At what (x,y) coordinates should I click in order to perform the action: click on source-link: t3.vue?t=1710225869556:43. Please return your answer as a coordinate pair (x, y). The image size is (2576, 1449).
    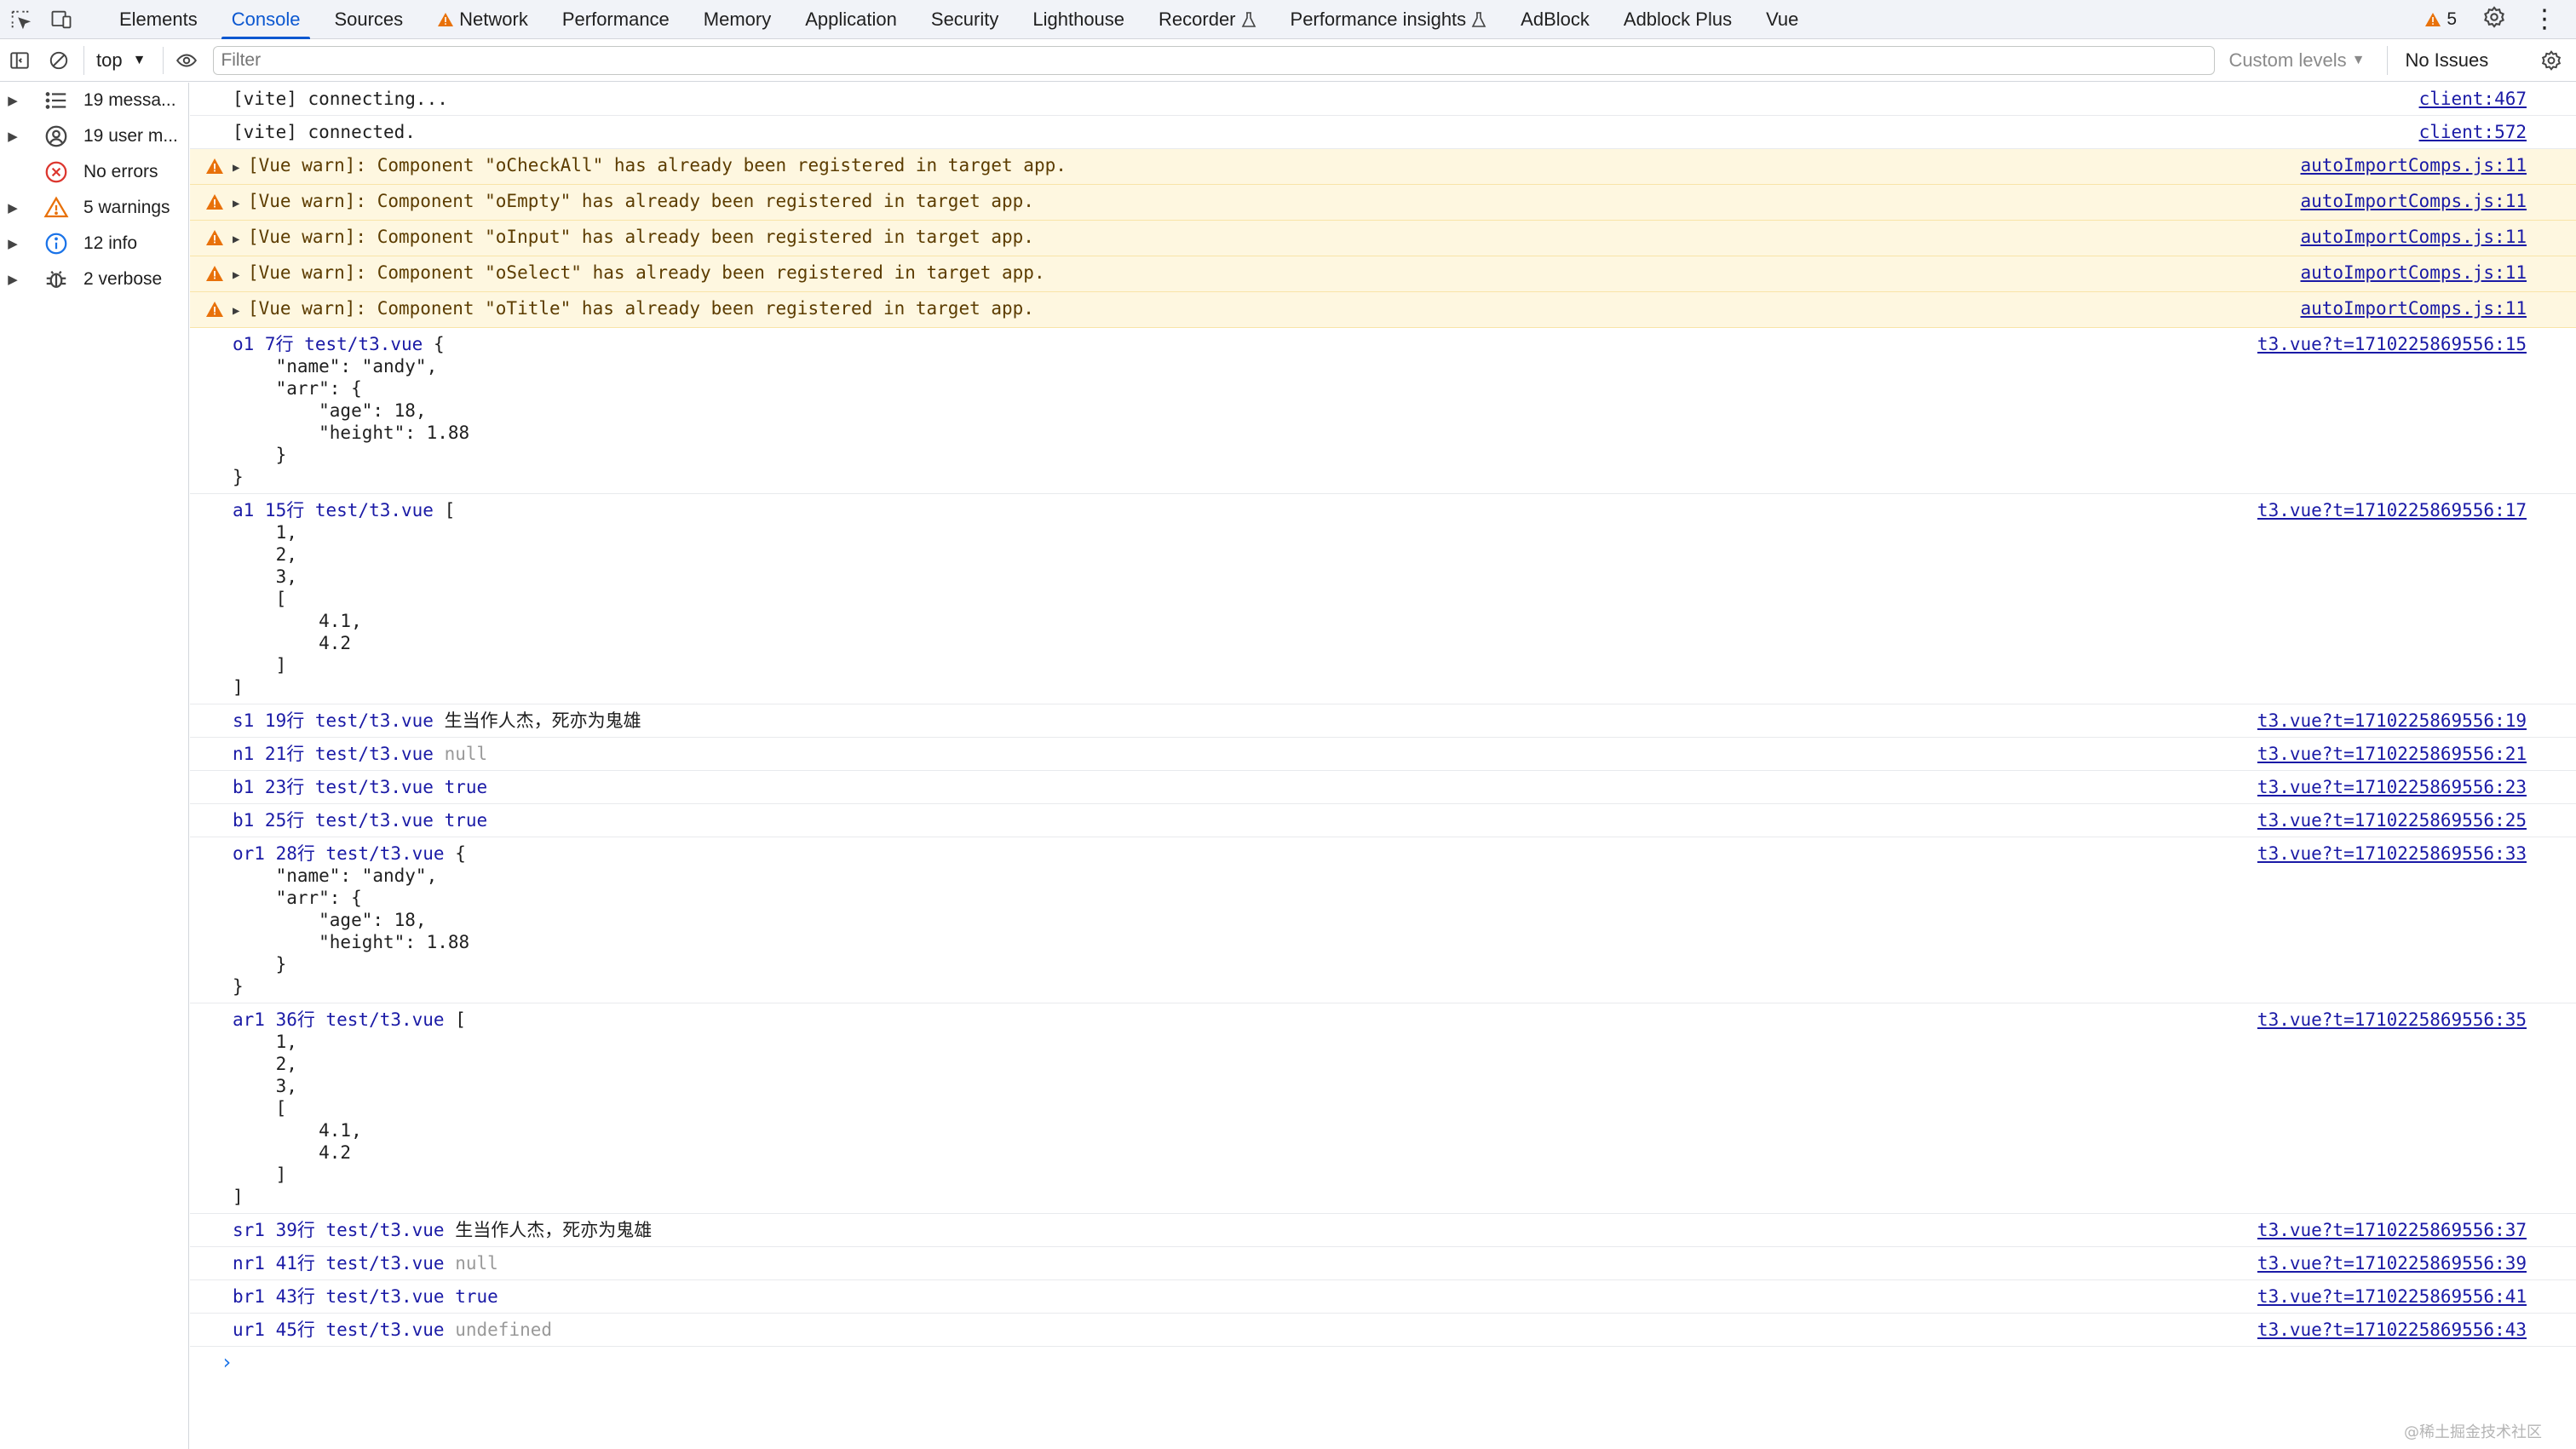
    Looking at the image, I should click on (2392, 1330).